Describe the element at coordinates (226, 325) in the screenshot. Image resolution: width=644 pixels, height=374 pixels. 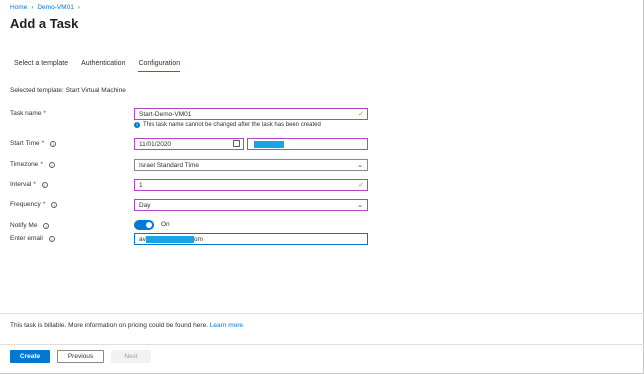
I see `learn-more-link: Learn more` at that location.